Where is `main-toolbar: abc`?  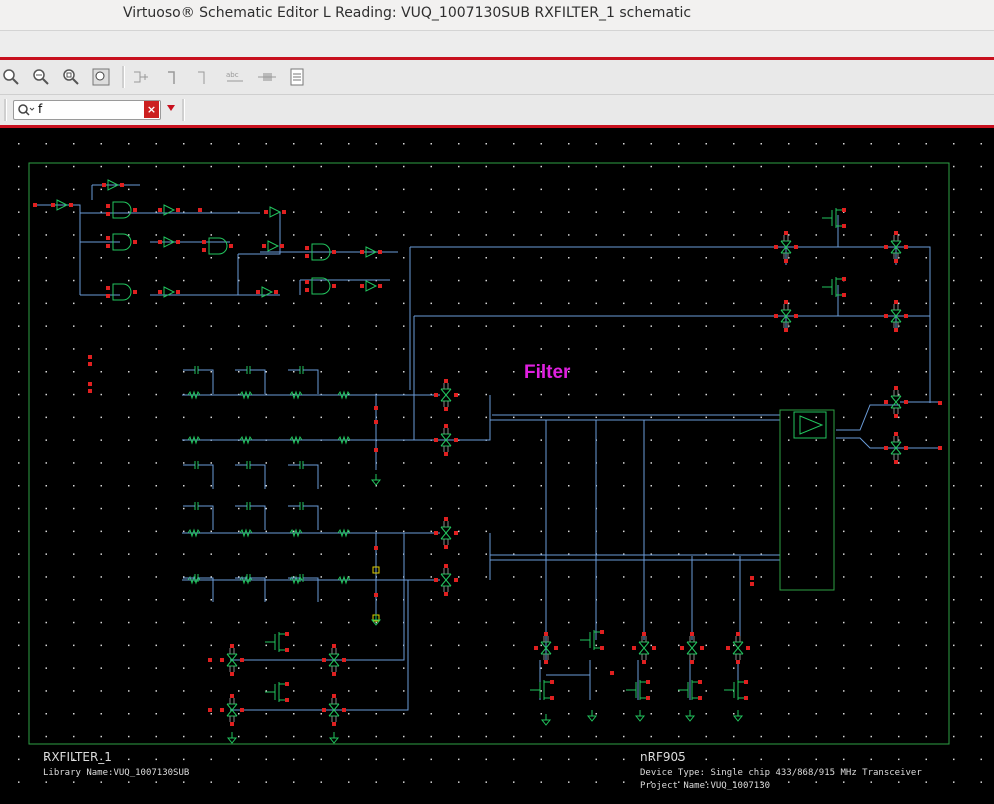
main-toolbar: abc is located at coordinates (497, 77).